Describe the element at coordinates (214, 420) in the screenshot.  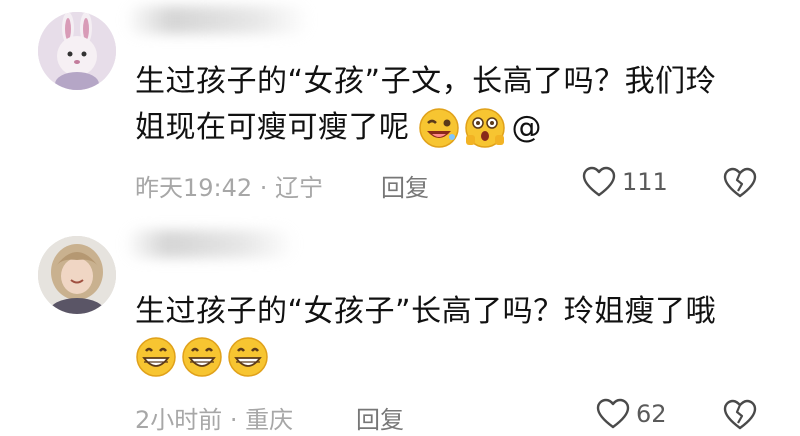
I see `time-location: 2小时前 · 重庆` at that location.